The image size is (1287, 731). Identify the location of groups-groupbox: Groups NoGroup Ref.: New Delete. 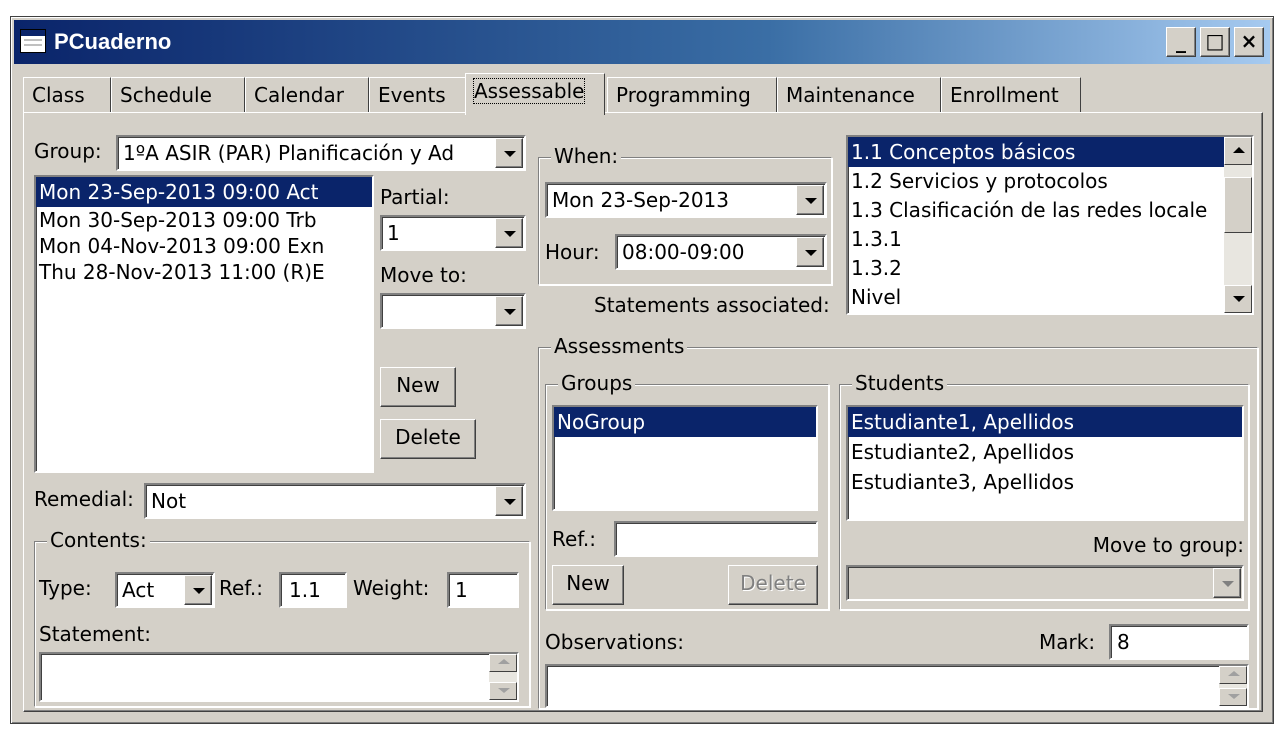
(687, 490).